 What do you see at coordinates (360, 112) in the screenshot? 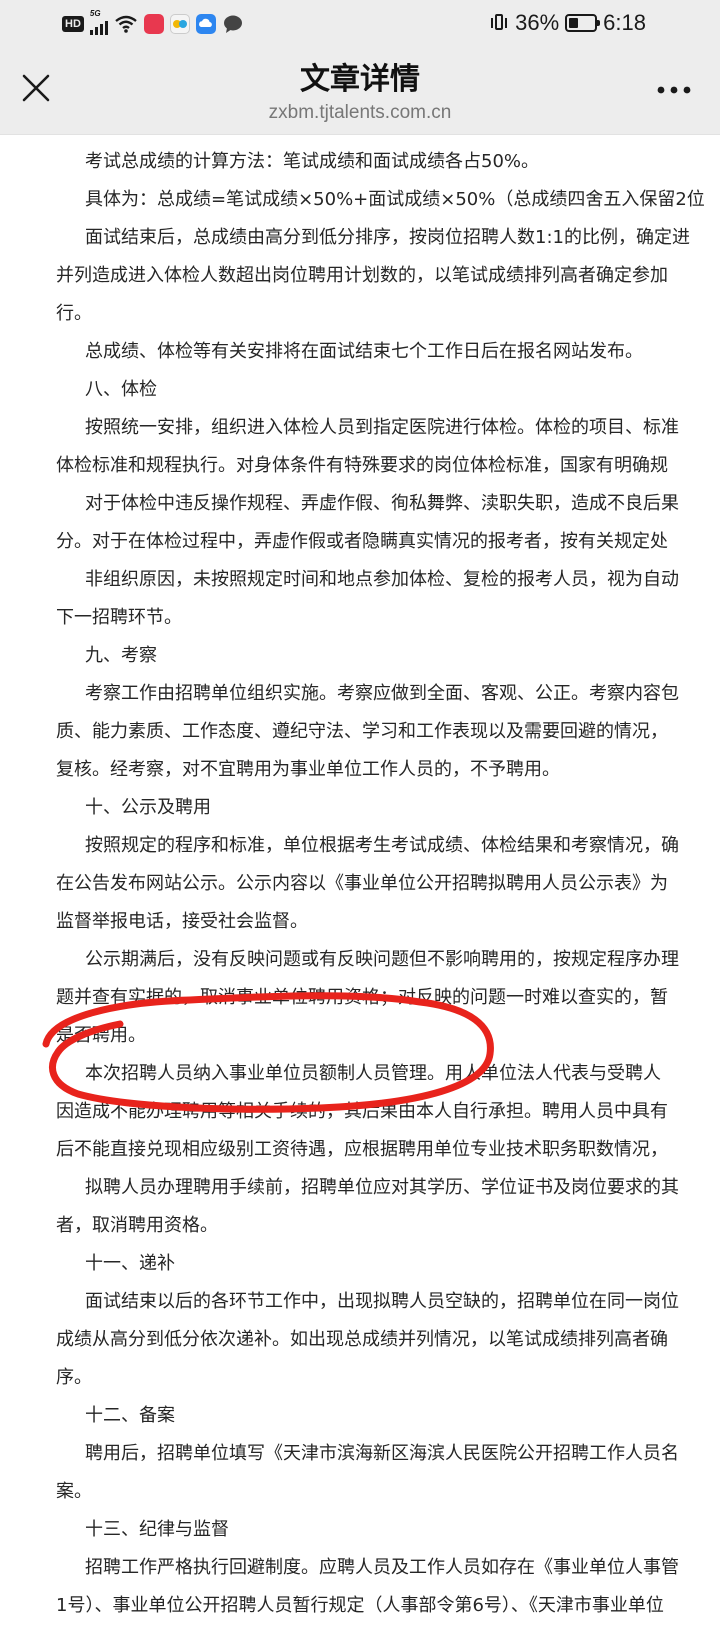
I see `page-url: zxbm.tjtalents.com.cn` at bounding box center [360, 112].